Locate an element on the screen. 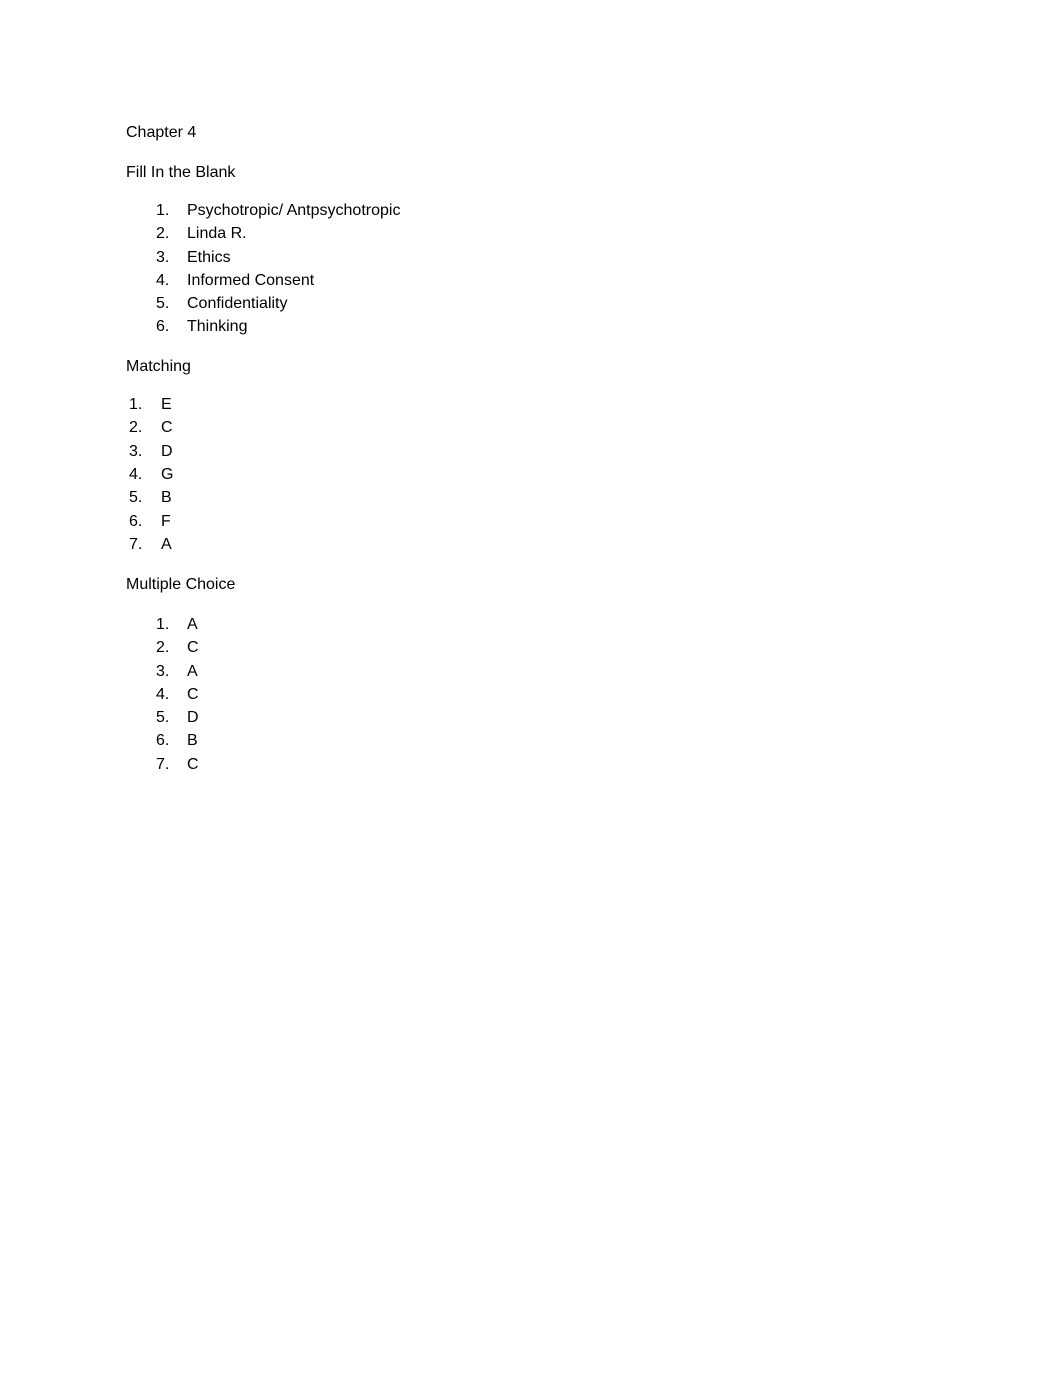 The image size is (1062, 1377). item-answer: Confidentiality is located at coordinates (237, 304).